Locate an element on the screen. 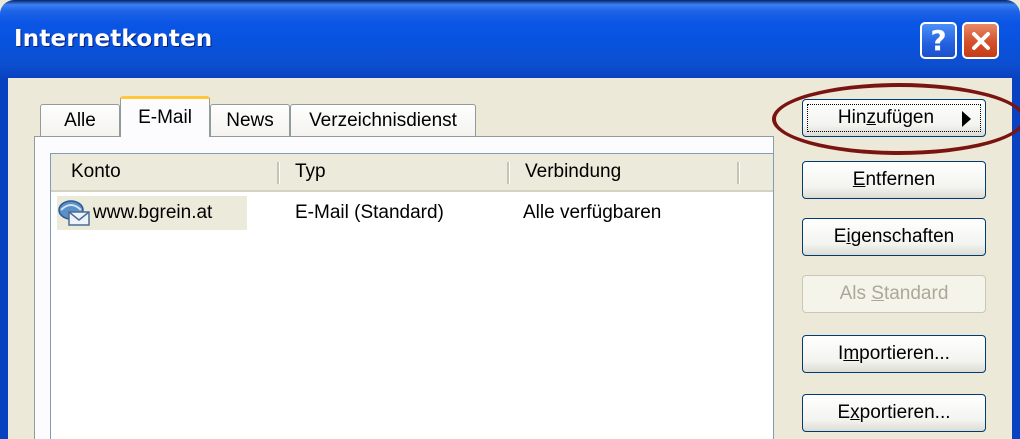 Image resolution: width=1020 pixels, height=439 pixels. properties-button: Eigenschaften is located at coordinates (894, 237).